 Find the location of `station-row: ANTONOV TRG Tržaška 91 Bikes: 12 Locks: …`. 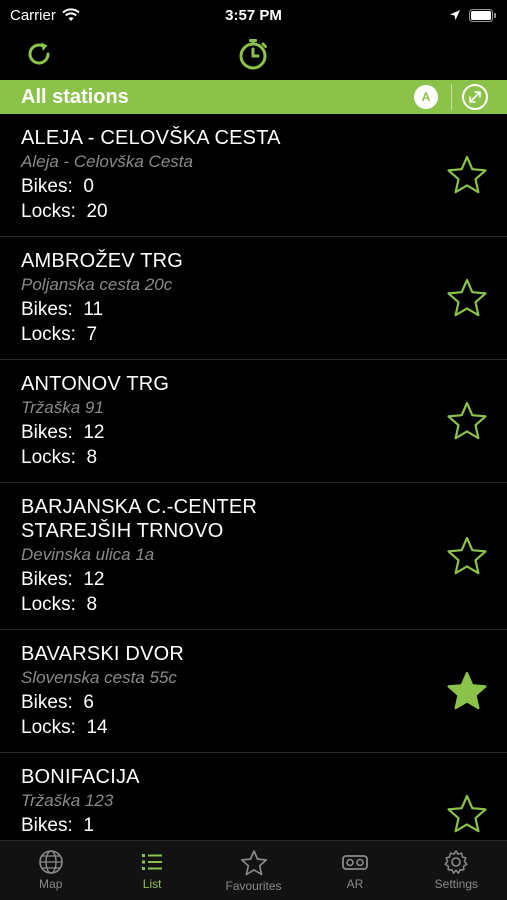

station-row: ANTONOV TRG Tržaška 91 Bikes: 12 Locks: … is located at coordinates (253, 421).